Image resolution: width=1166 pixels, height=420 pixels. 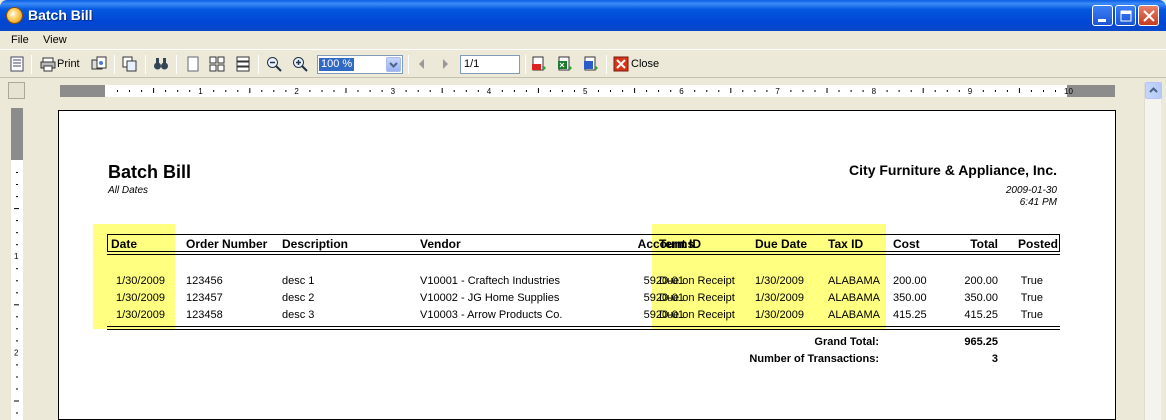 What do you see at coordinates (243, 64) in the screenshot?
I see `continuous-page-icon` at bounding box center [243, 64].